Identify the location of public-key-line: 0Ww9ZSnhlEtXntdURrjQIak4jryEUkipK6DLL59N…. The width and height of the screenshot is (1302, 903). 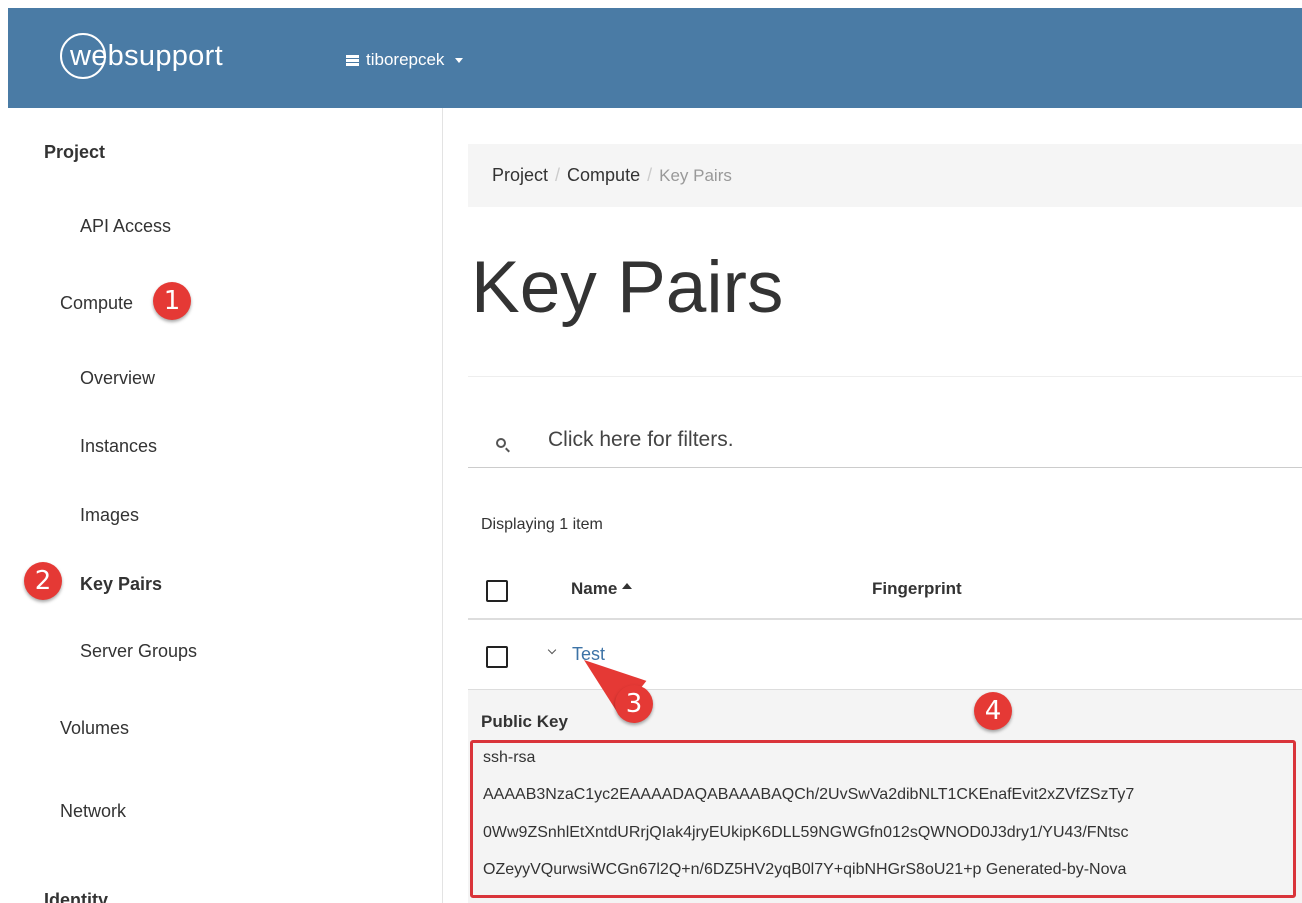
(806, 832).